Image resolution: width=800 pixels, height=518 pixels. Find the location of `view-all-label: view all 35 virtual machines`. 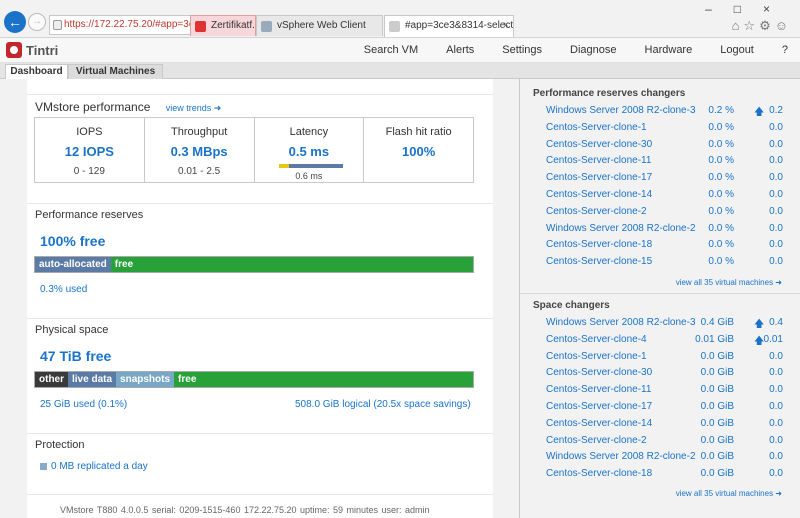

view-all-label: view all 35 virtual machines is located at coordinates (724, 282).